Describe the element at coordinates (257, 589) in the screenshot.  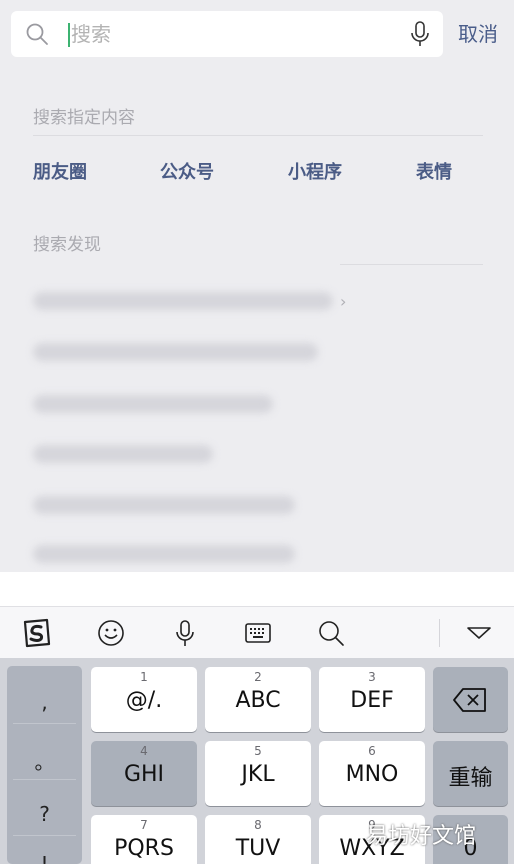
I see `keyboard-suggestion-area` at that location.